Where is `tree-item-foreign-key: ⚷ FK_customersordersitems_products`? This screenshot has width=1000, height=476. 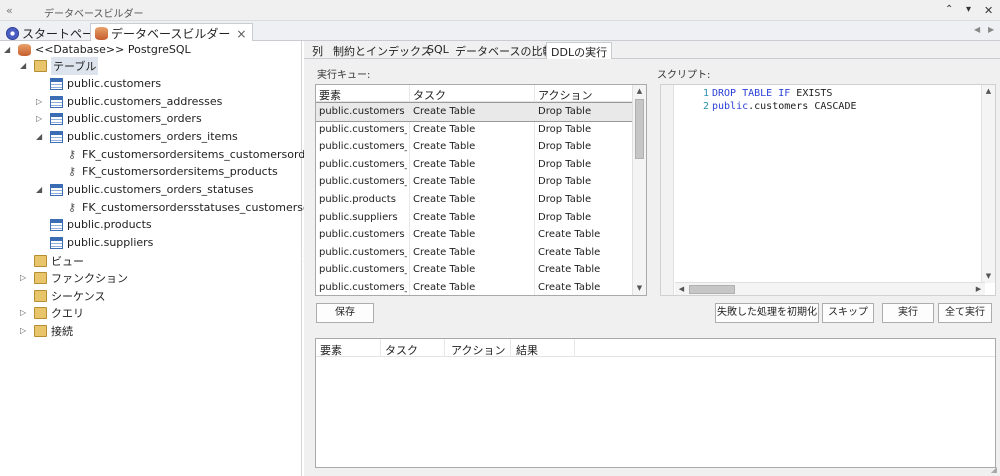 tree-item-foreign-key: ⚷ FK_customersordersitems_products is located at coordinates (172, 171).